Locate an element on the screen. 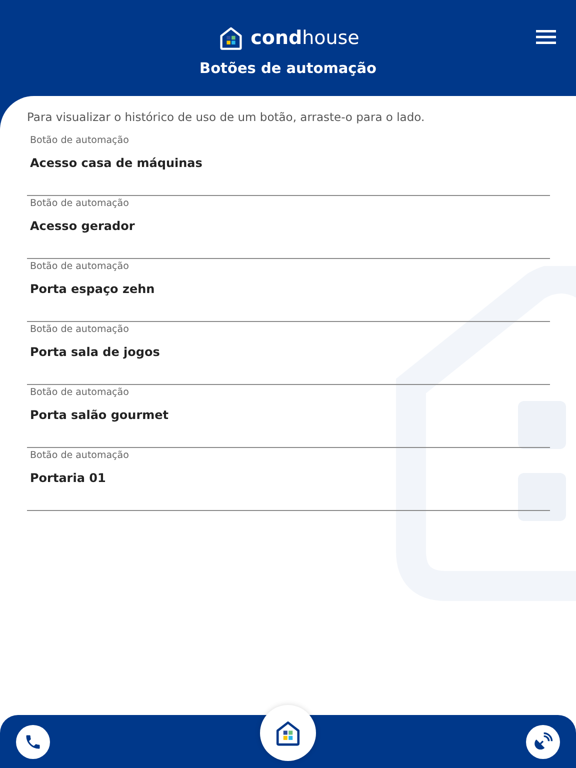 The image size is (576, 768). automation-button-item: Botão de automação Portaria 01 is located at coordinates (288, 479).